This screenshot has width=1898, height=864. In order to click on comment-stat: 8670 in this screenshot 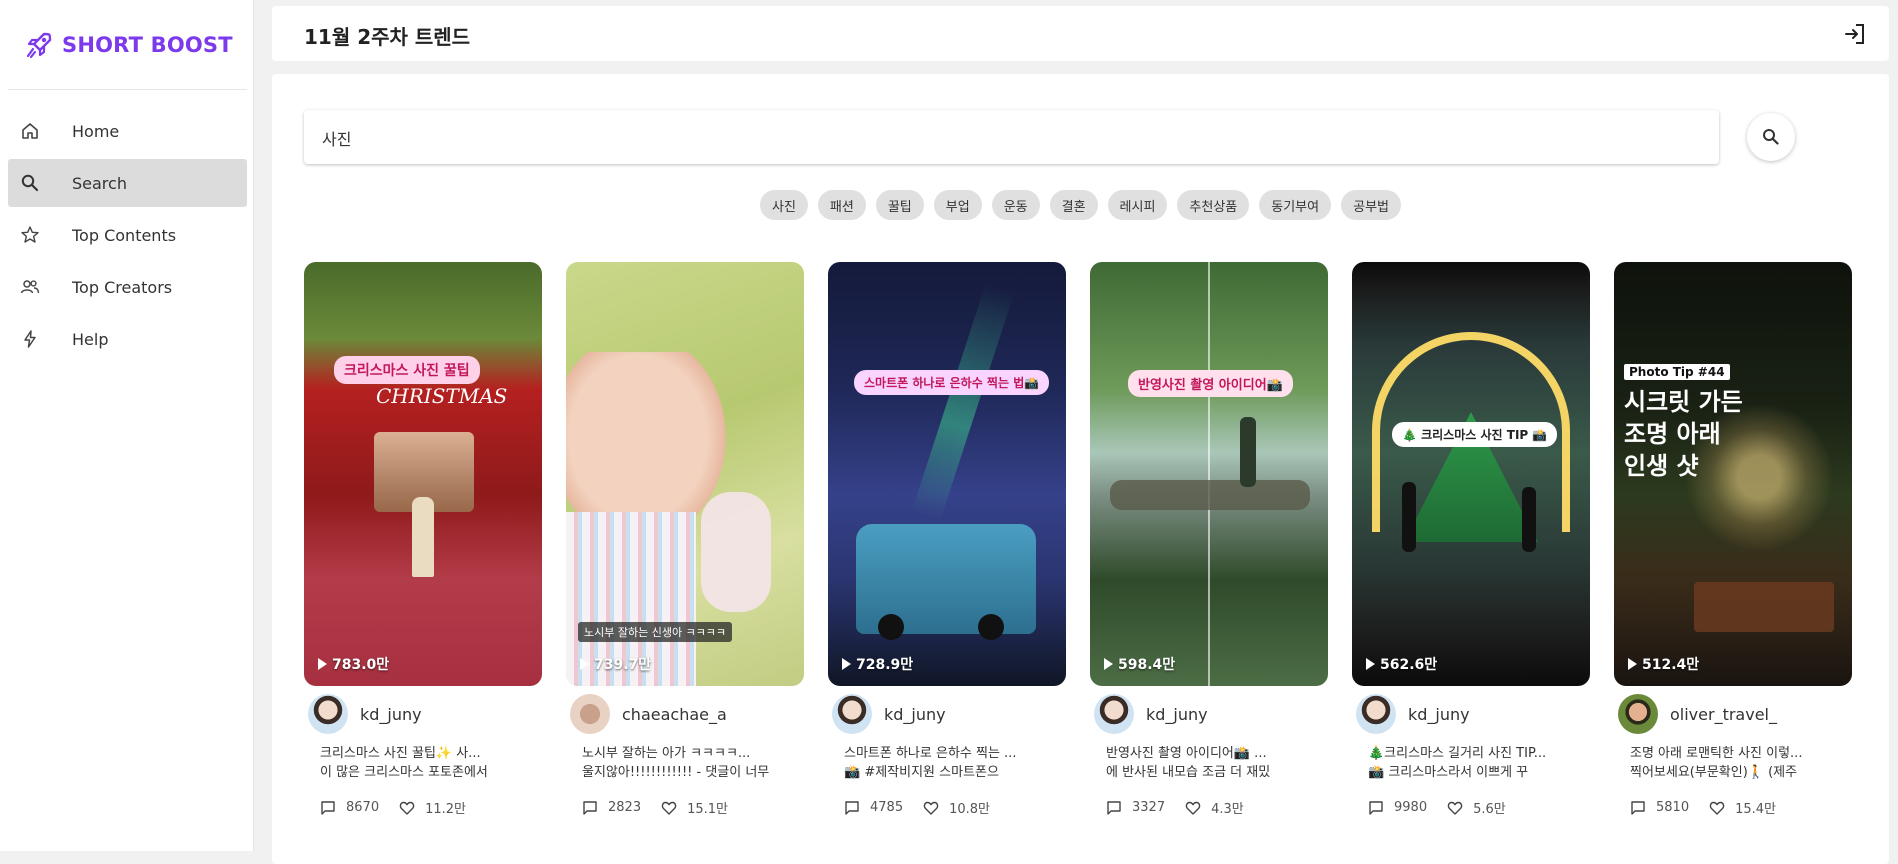, I will do `click(349, 808)`.